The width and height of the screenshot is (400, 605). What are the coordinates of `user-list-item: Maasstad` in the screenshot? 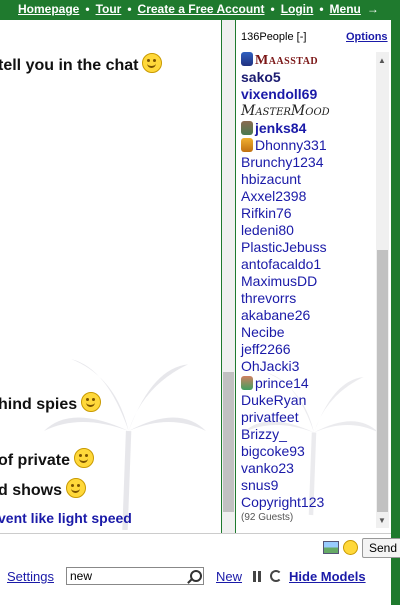 It's located at (285, 60).